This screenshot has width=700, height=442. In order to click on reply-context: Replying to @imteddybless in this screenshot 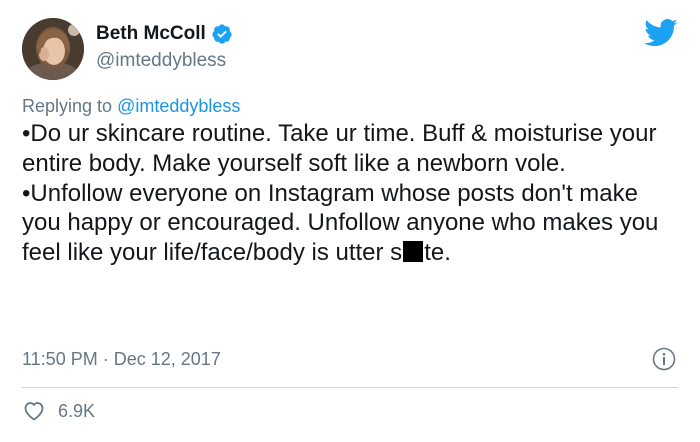, I will do `click(131, 106)`.